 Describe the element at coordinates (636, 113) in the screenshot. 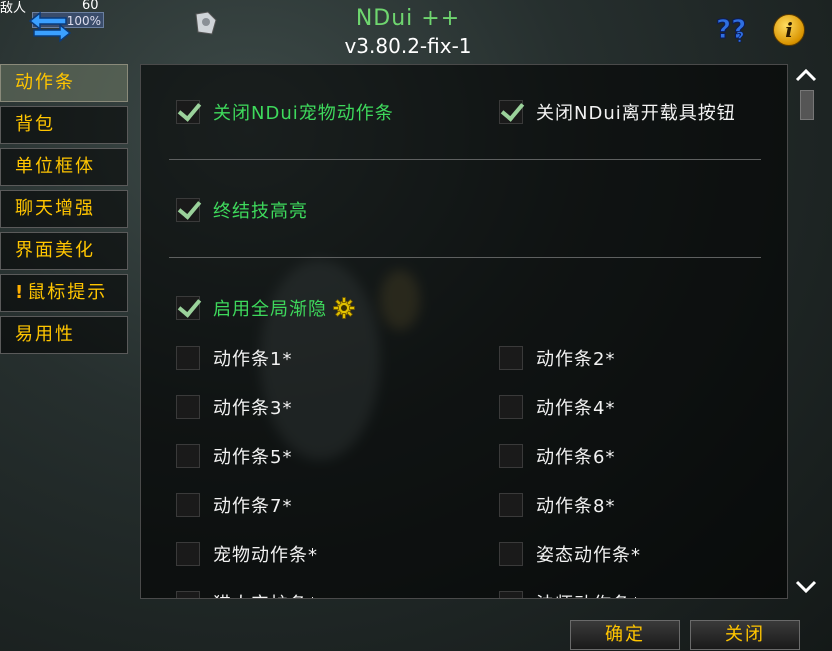

I see `option-label: 关闭NDui离开载具按钮` at that location.